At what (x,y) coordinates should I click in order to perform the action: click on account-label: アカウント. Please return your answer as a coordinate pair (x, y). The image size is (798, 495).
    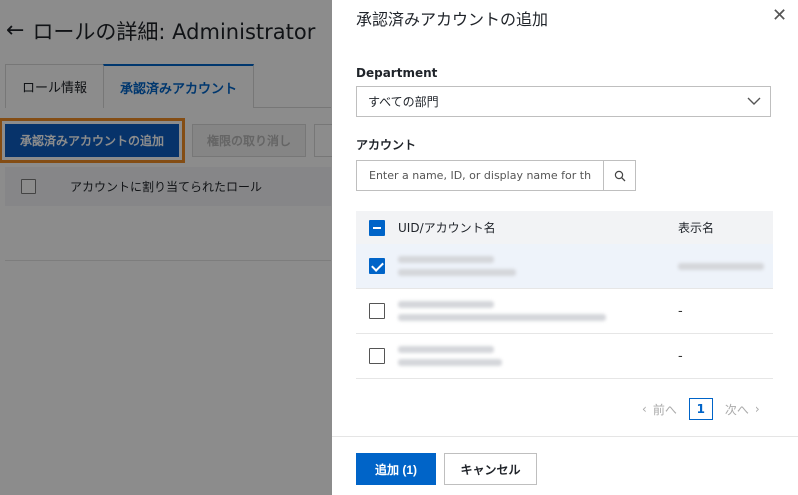
    Looking at the image, I should click on (386, 145).